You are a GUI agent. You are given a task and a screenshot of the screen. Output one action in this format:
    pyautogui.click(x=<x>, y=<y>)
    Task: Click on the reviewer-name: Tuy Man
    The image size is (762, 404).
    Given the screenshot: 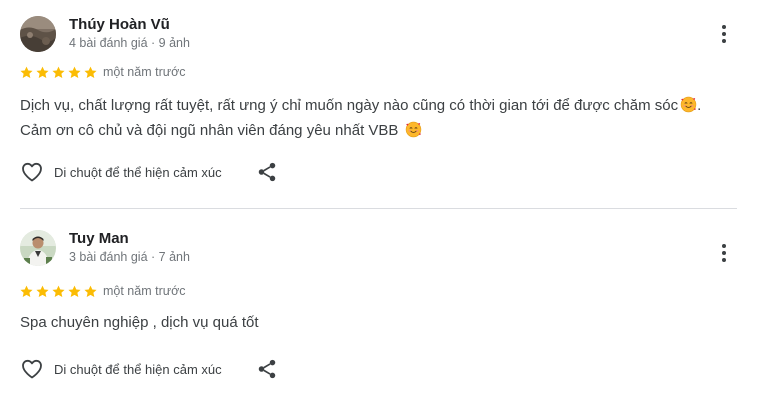 What is the action you would take?
    pyautogui.click(x=99, y=238)
    